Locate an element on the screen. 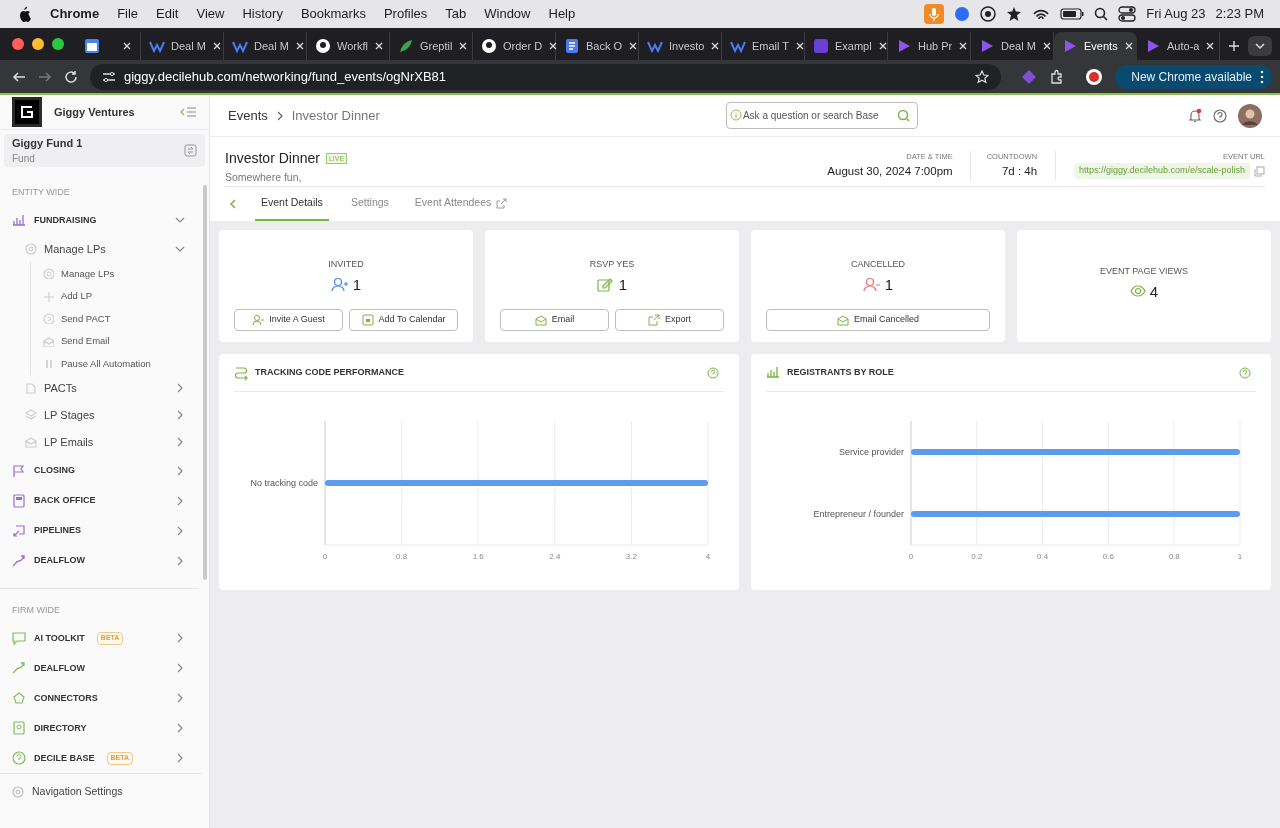 This screenshot has height=828, width=1280. search-icon is located at coordinates (1101, 14).